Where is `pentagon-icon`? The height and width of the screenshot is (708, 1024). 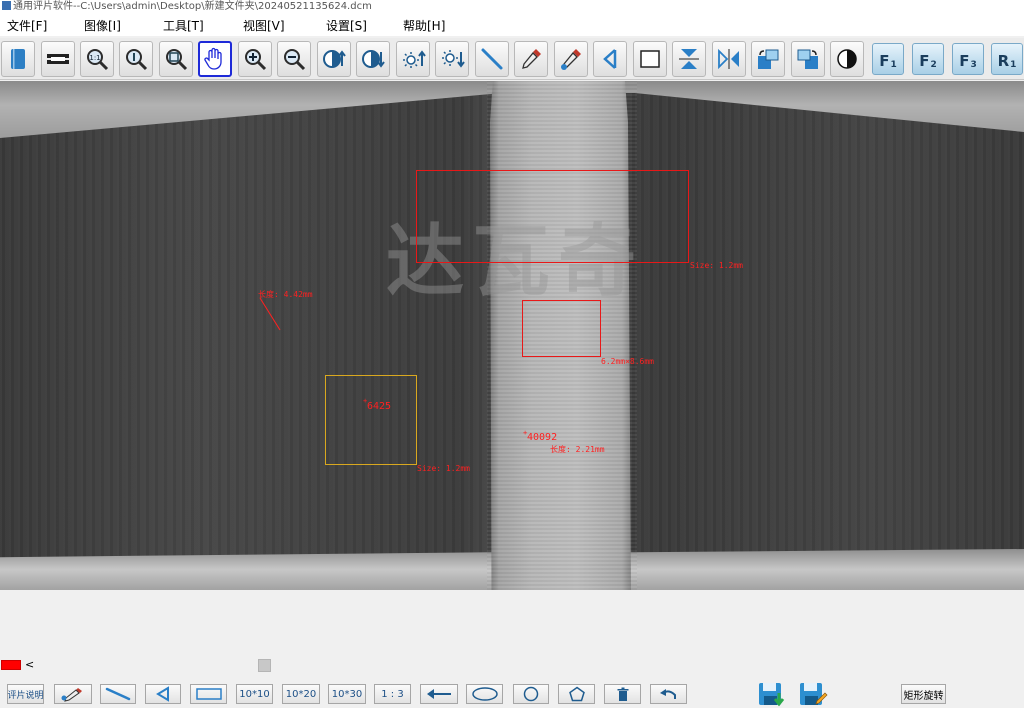
pentagon-icon is located at coordinates (576, 694).